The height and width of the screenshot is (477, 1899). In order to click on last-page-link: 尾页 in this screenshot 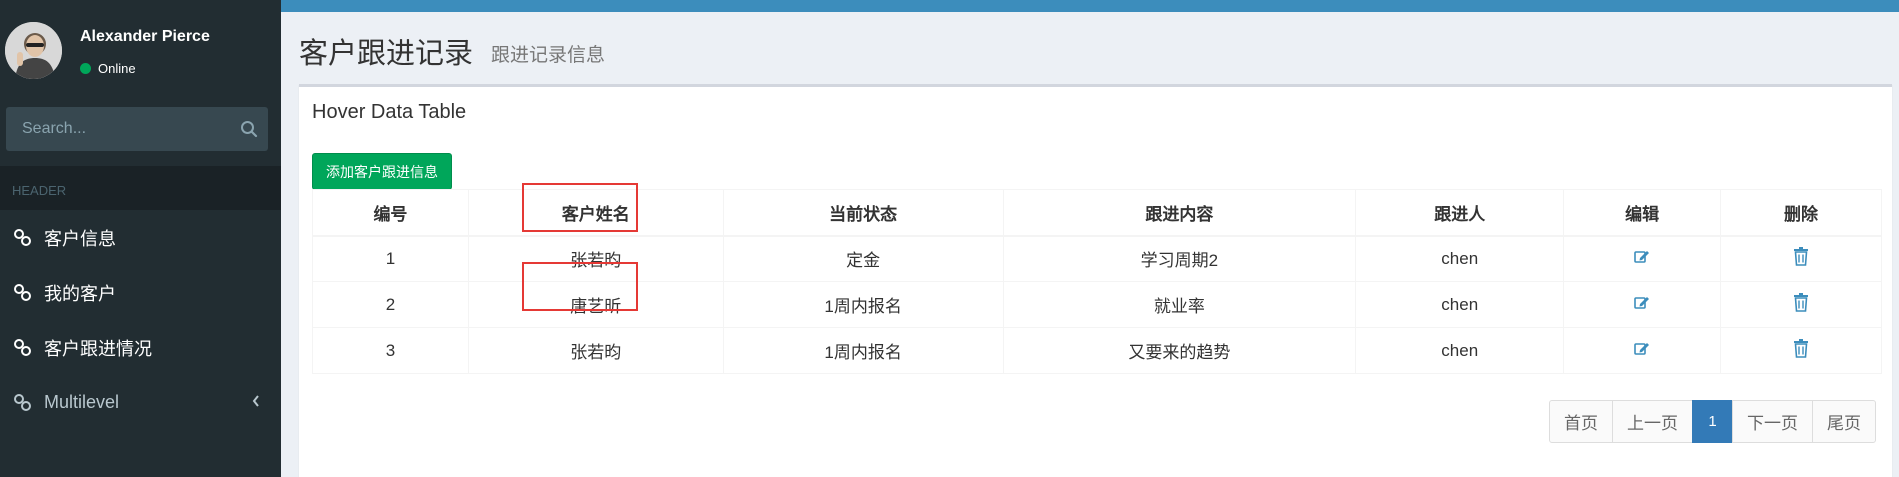, I will do `click(1844, 421)`.